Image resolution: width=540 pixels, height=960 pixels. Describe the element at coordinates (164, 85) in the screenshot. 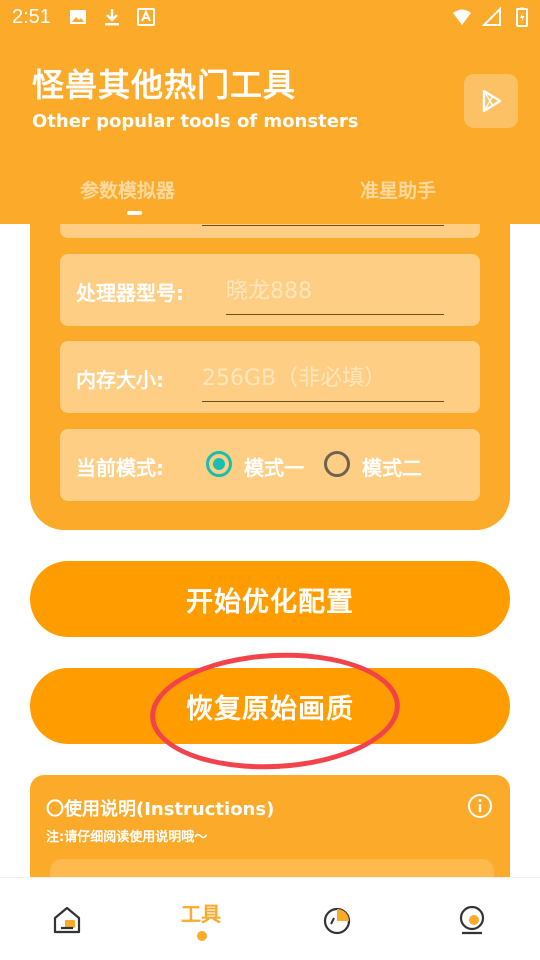

I see `page-title: 怪兽其他热门工具` at that location.